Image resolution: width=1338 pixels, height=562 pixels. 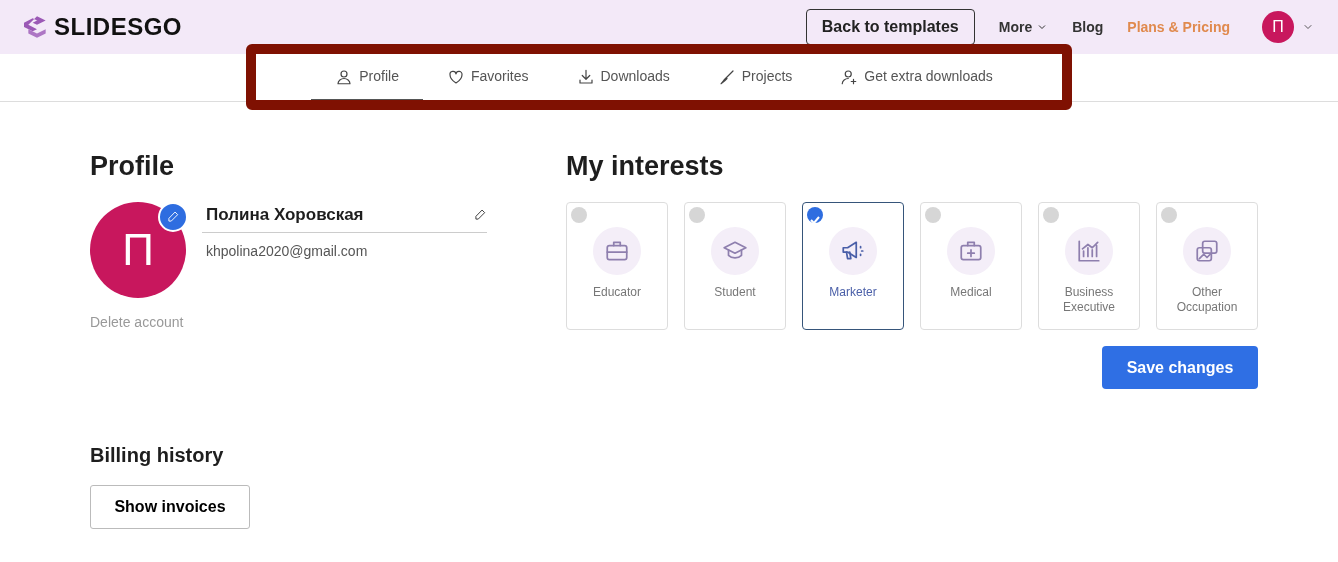 I want to click on logo-text: SLIDESGO, so click(x=118, y=27).